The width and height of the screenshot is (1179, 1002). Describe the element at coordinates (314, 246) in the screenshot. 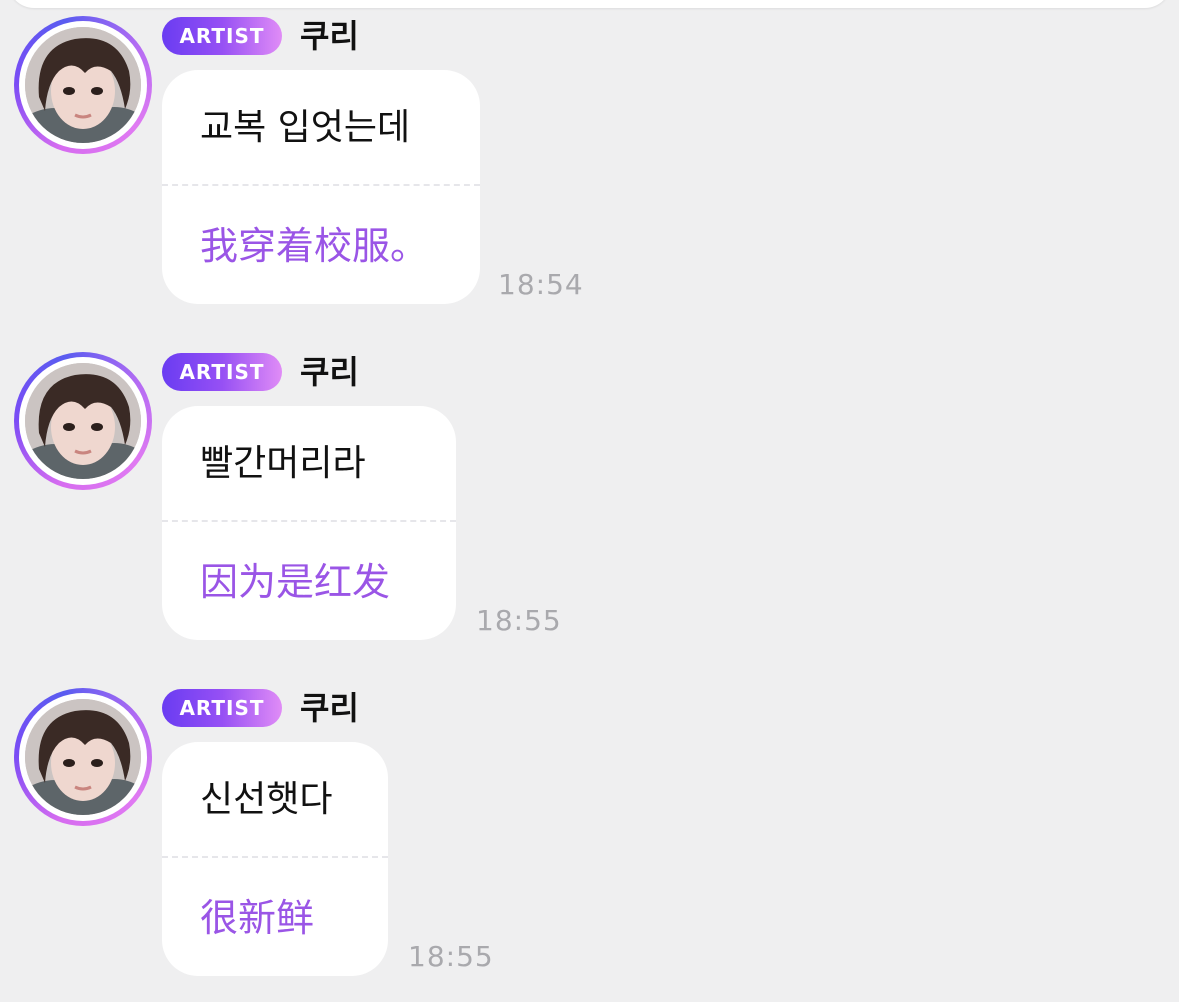

I see `translated-message-text: 我穿着校服。` at that location.